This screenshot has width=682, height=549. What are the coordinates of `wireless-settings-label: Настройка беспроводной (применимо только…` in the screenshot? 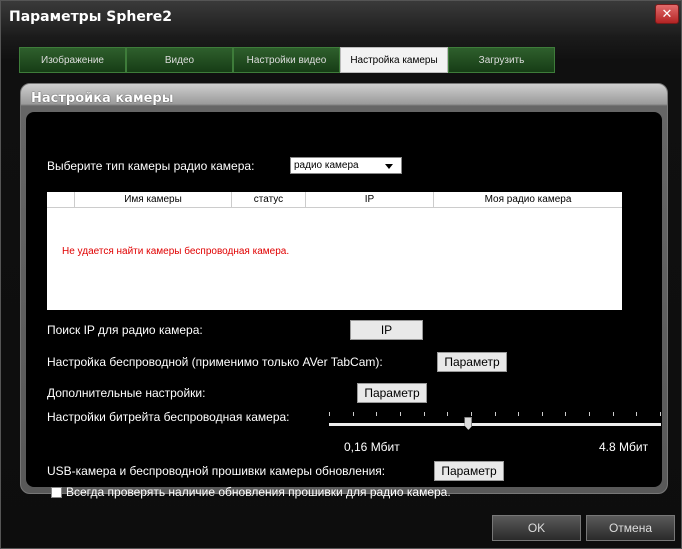 It's located at (215, 362).